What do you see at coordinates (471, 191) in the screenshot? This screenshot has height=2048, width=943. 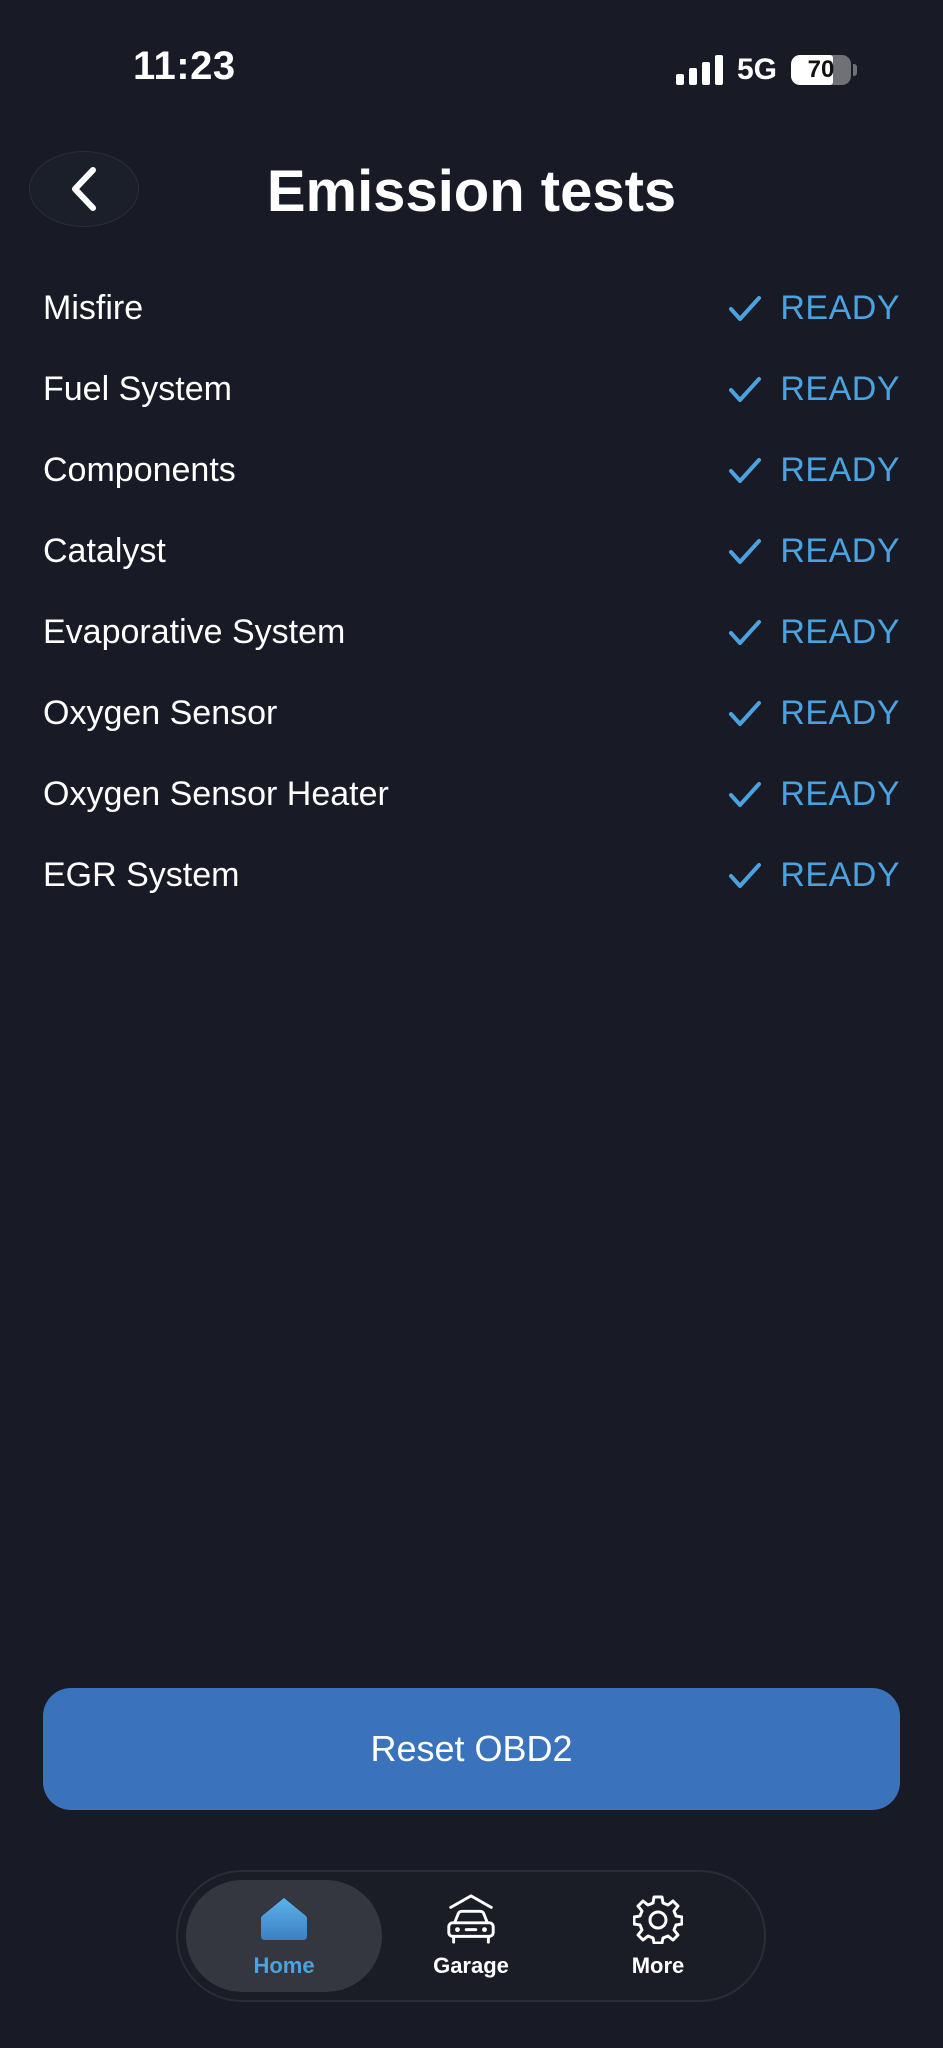 I see `page-title: Emission tests` at bounding box center [471, 191].